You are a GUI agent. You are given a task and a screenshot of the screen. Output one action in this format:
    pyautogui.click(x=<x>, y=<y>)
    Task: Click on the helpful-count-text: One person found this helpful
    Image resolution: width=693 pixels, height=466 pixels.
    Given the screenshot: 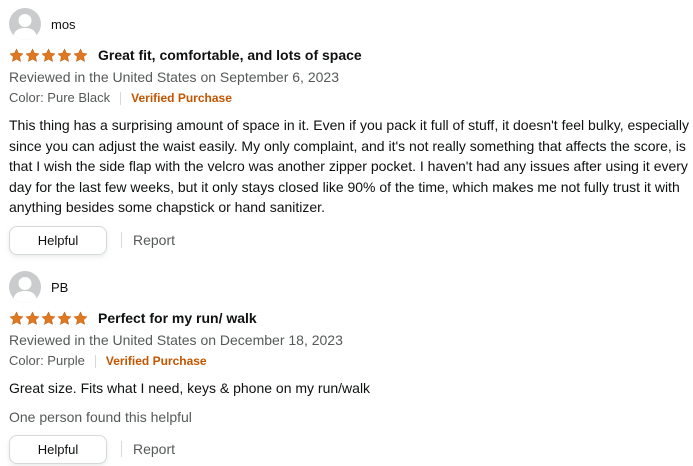 What is the action you would take?
    pyautogui.click(x=100, y=416)
    